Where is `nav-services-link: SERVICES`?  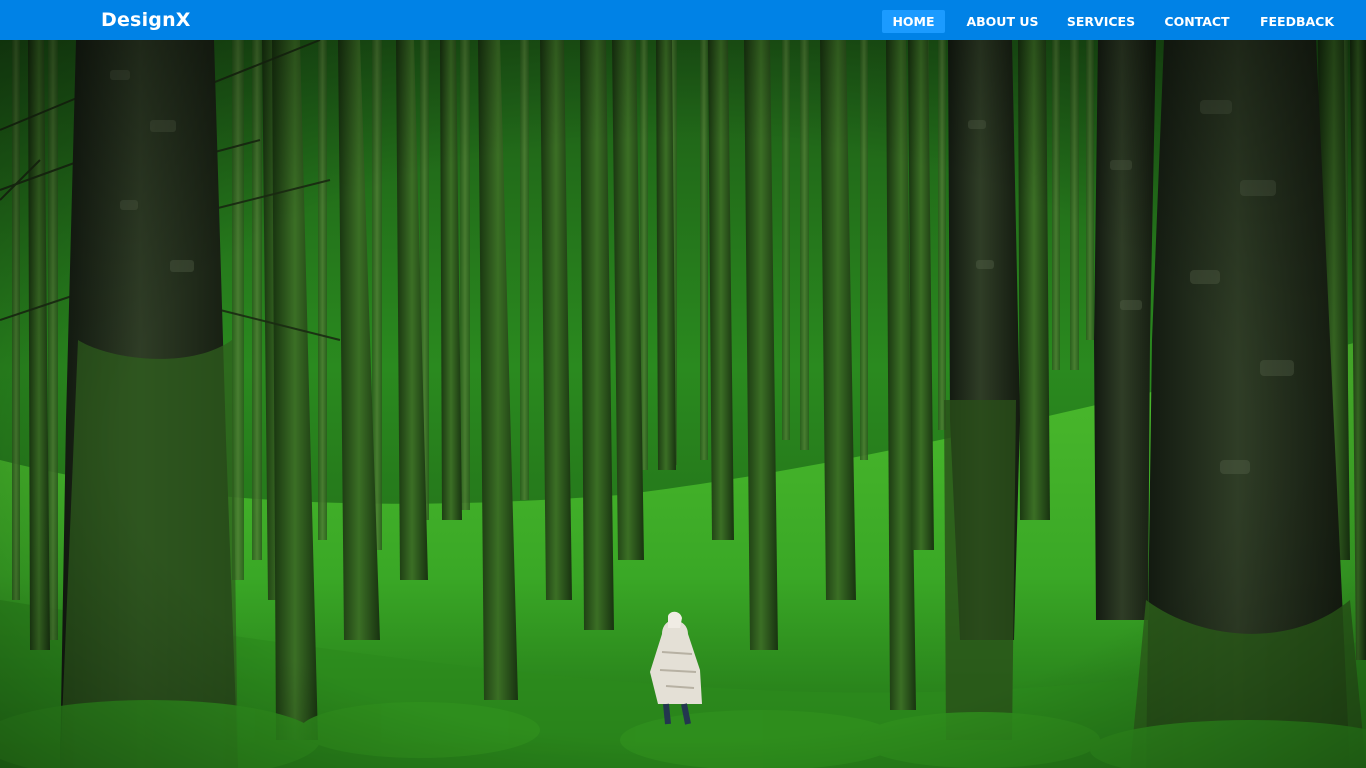 nav-services-link: SERVICES is located at coordinates (1101, 21).